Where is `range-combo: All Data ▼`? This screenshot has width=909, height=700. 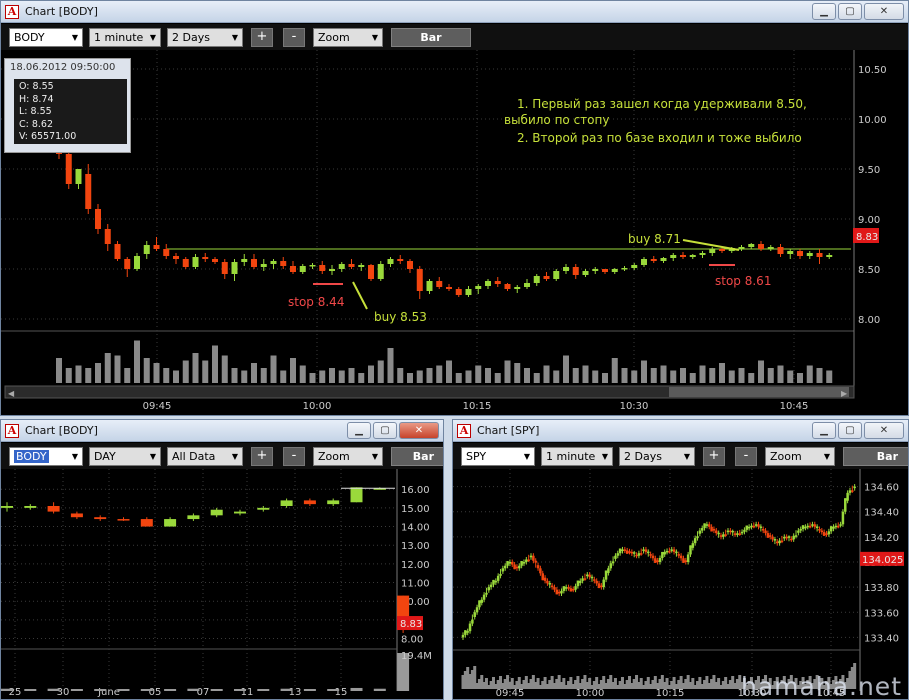 range-combo: All Data ▼ is located at coordinates (205, 456).